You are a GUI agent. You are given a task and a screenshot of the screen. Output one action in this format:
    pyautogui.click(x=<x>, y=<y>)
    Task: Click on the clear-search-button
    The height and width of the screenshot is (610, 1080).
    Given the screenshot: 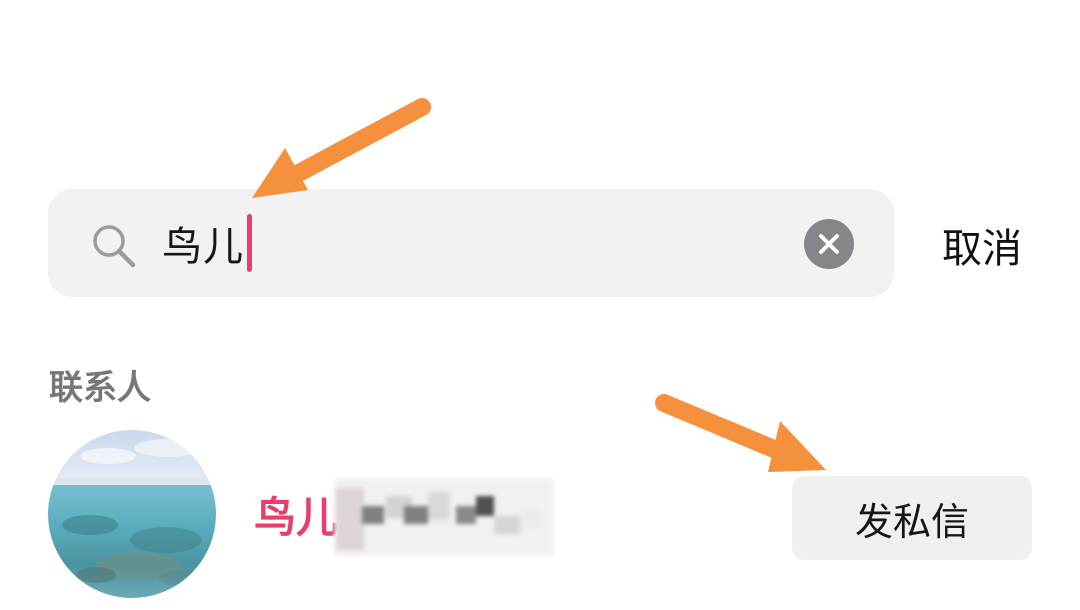 What is the action you would take?
    pyautogui.click(x=829, y=244)
    